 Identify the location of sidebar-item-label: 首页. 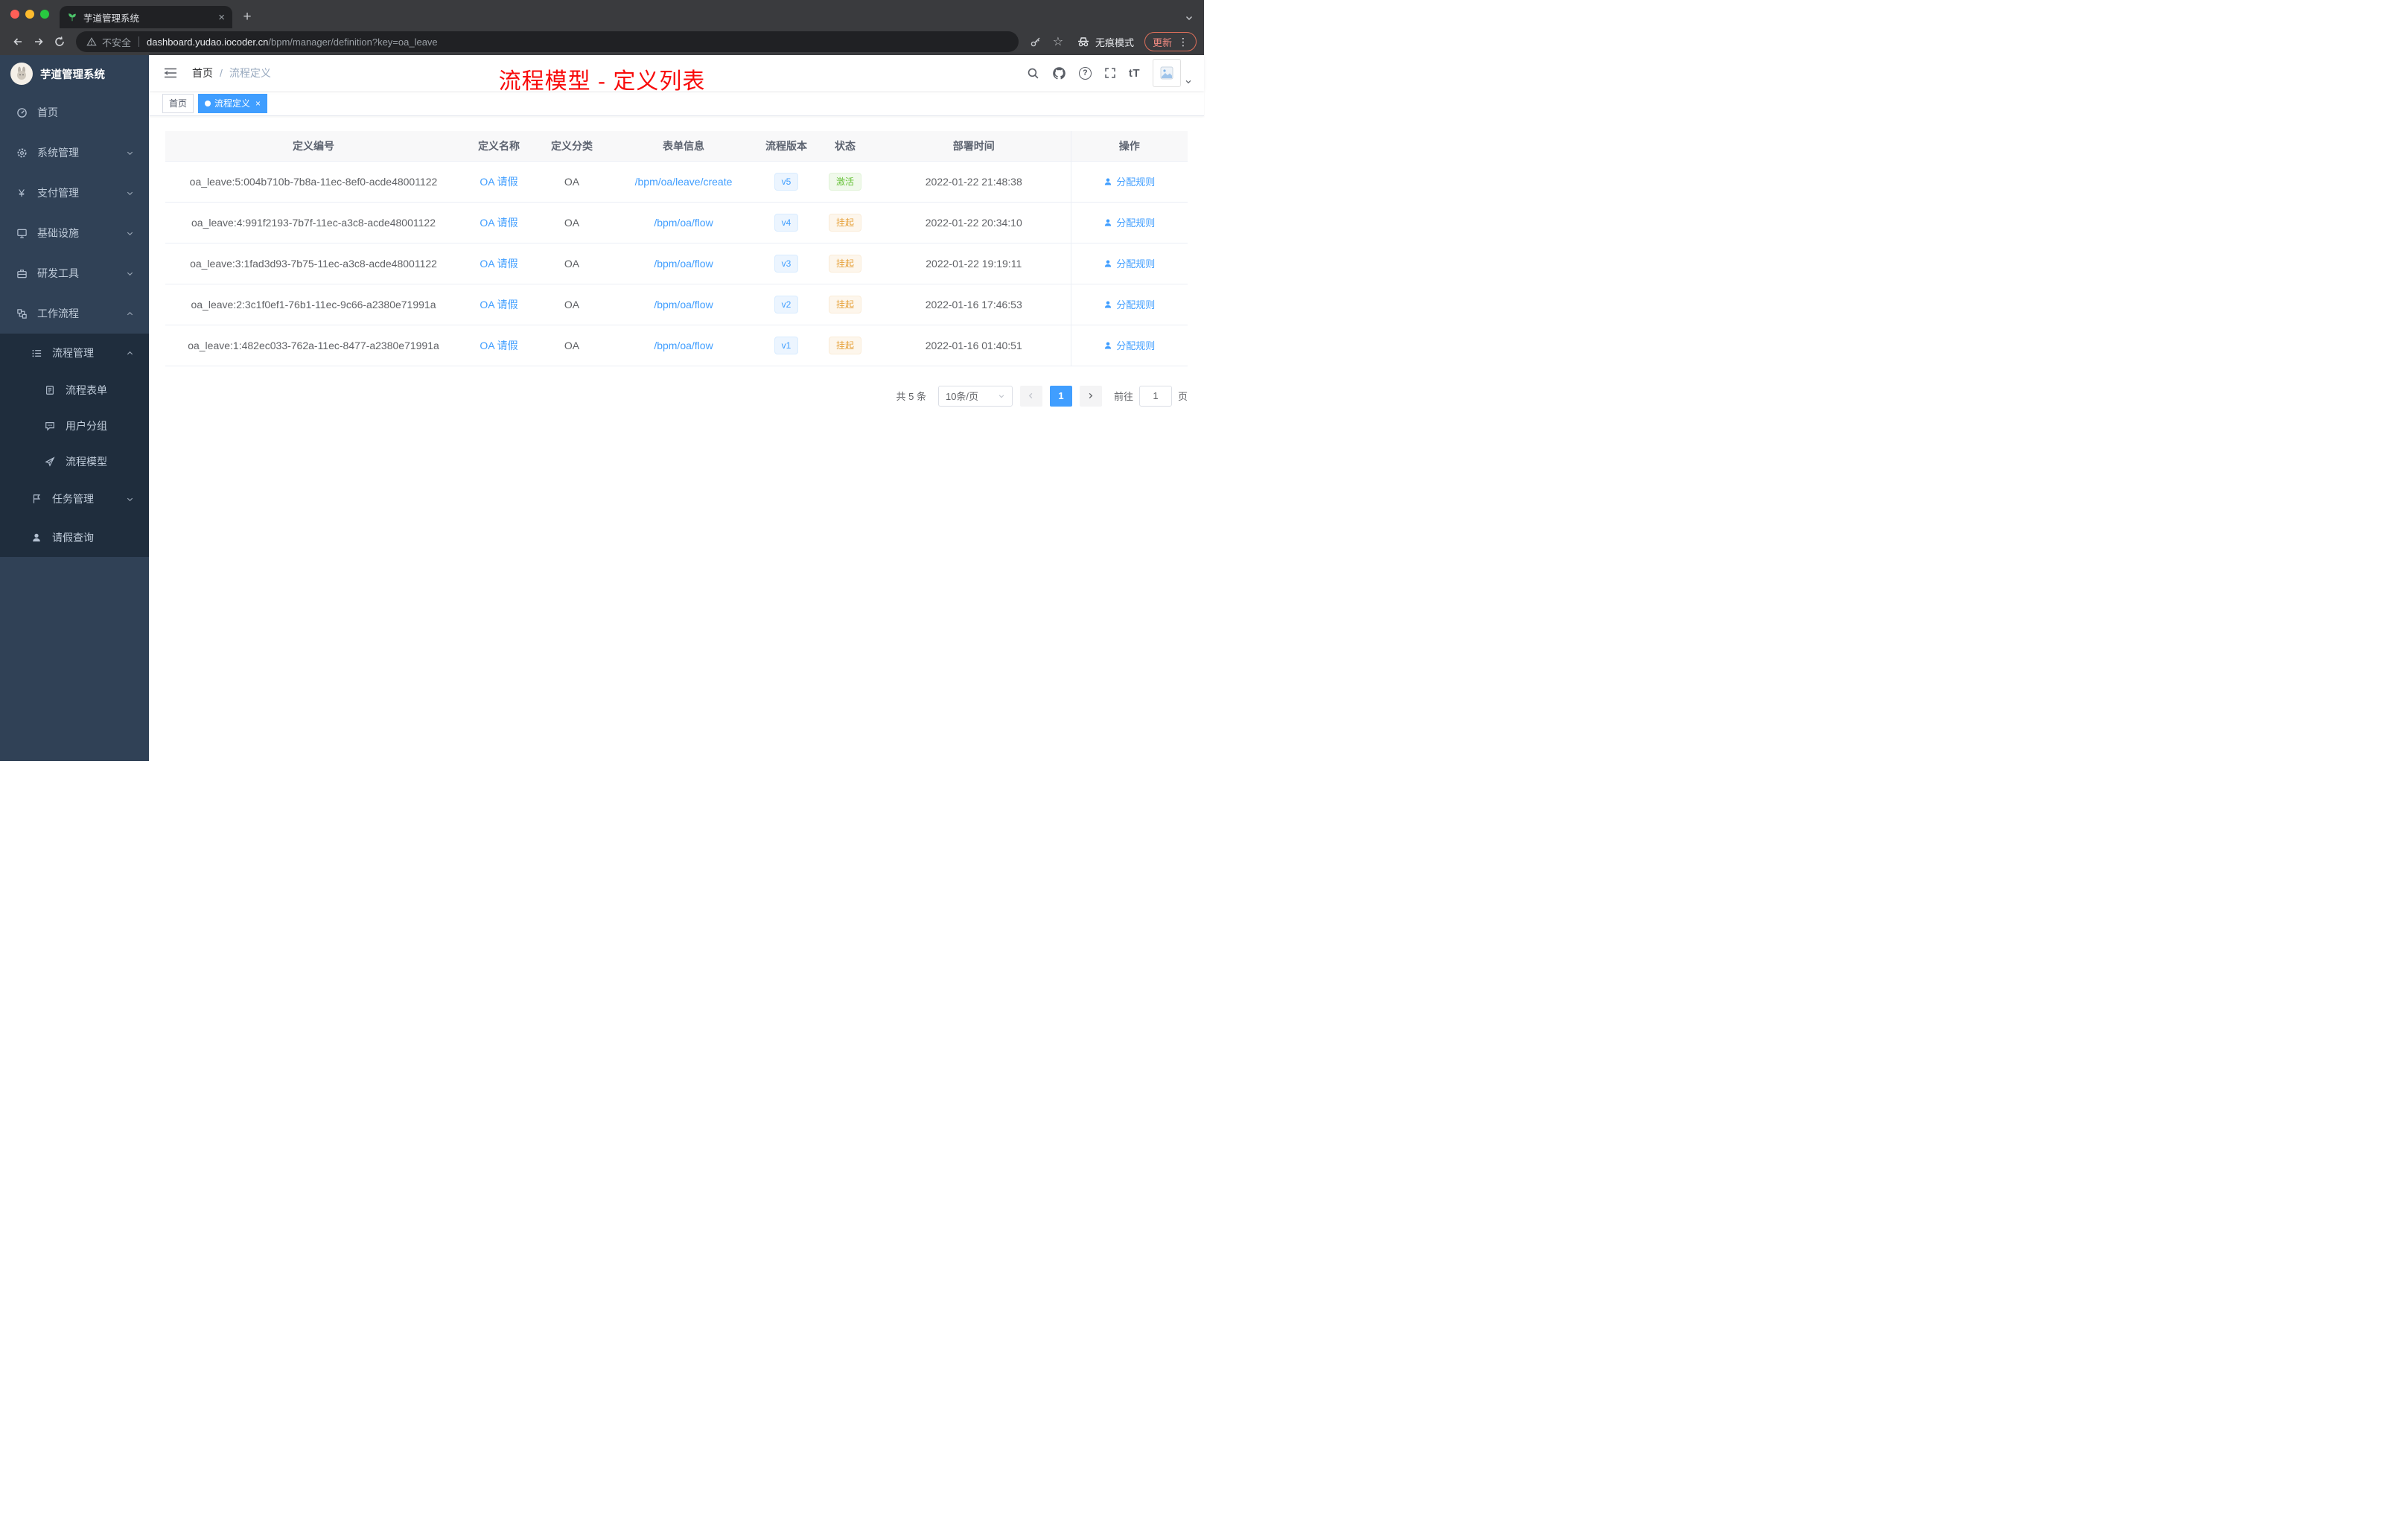
(47, 112).